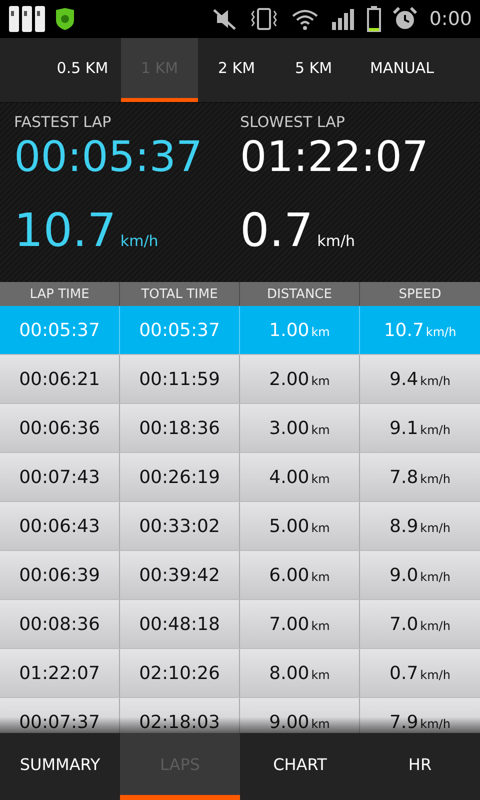 The height and width of the screenshot is (800, 480). I want to click on cell-value: 7.0, so click(404, 624).